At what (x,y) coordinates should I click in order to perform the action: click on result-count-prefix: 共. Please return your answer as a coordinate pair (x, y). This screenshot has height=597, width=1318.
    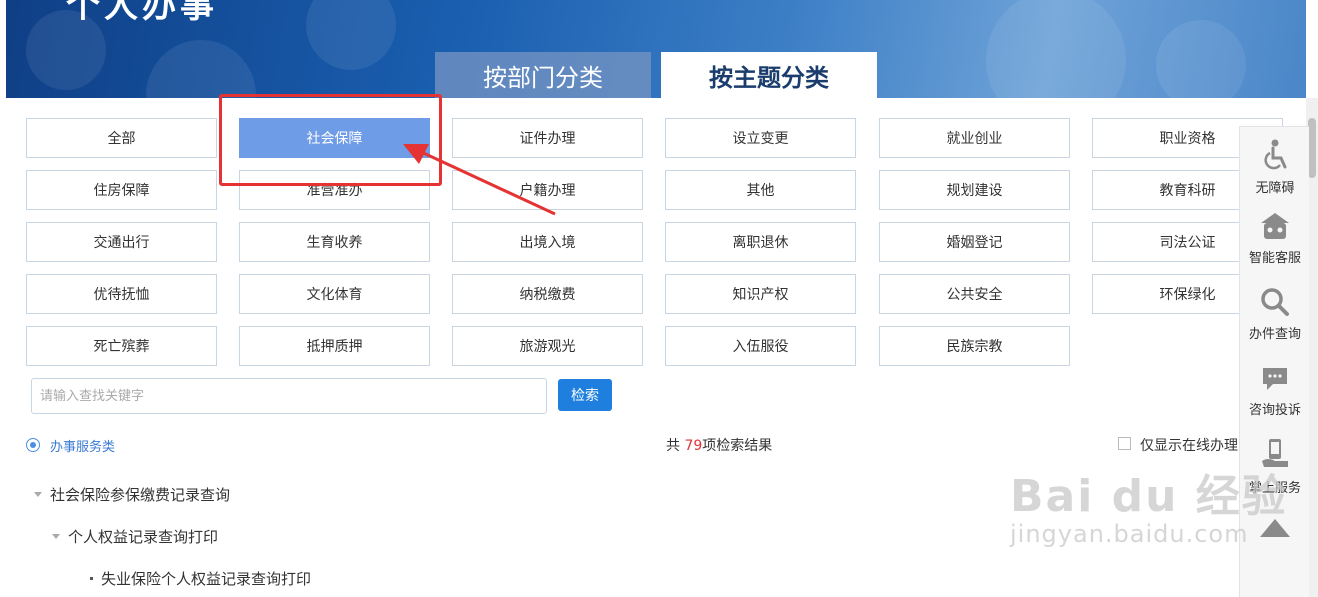
    Looking at the image, I should click on (675, 446).